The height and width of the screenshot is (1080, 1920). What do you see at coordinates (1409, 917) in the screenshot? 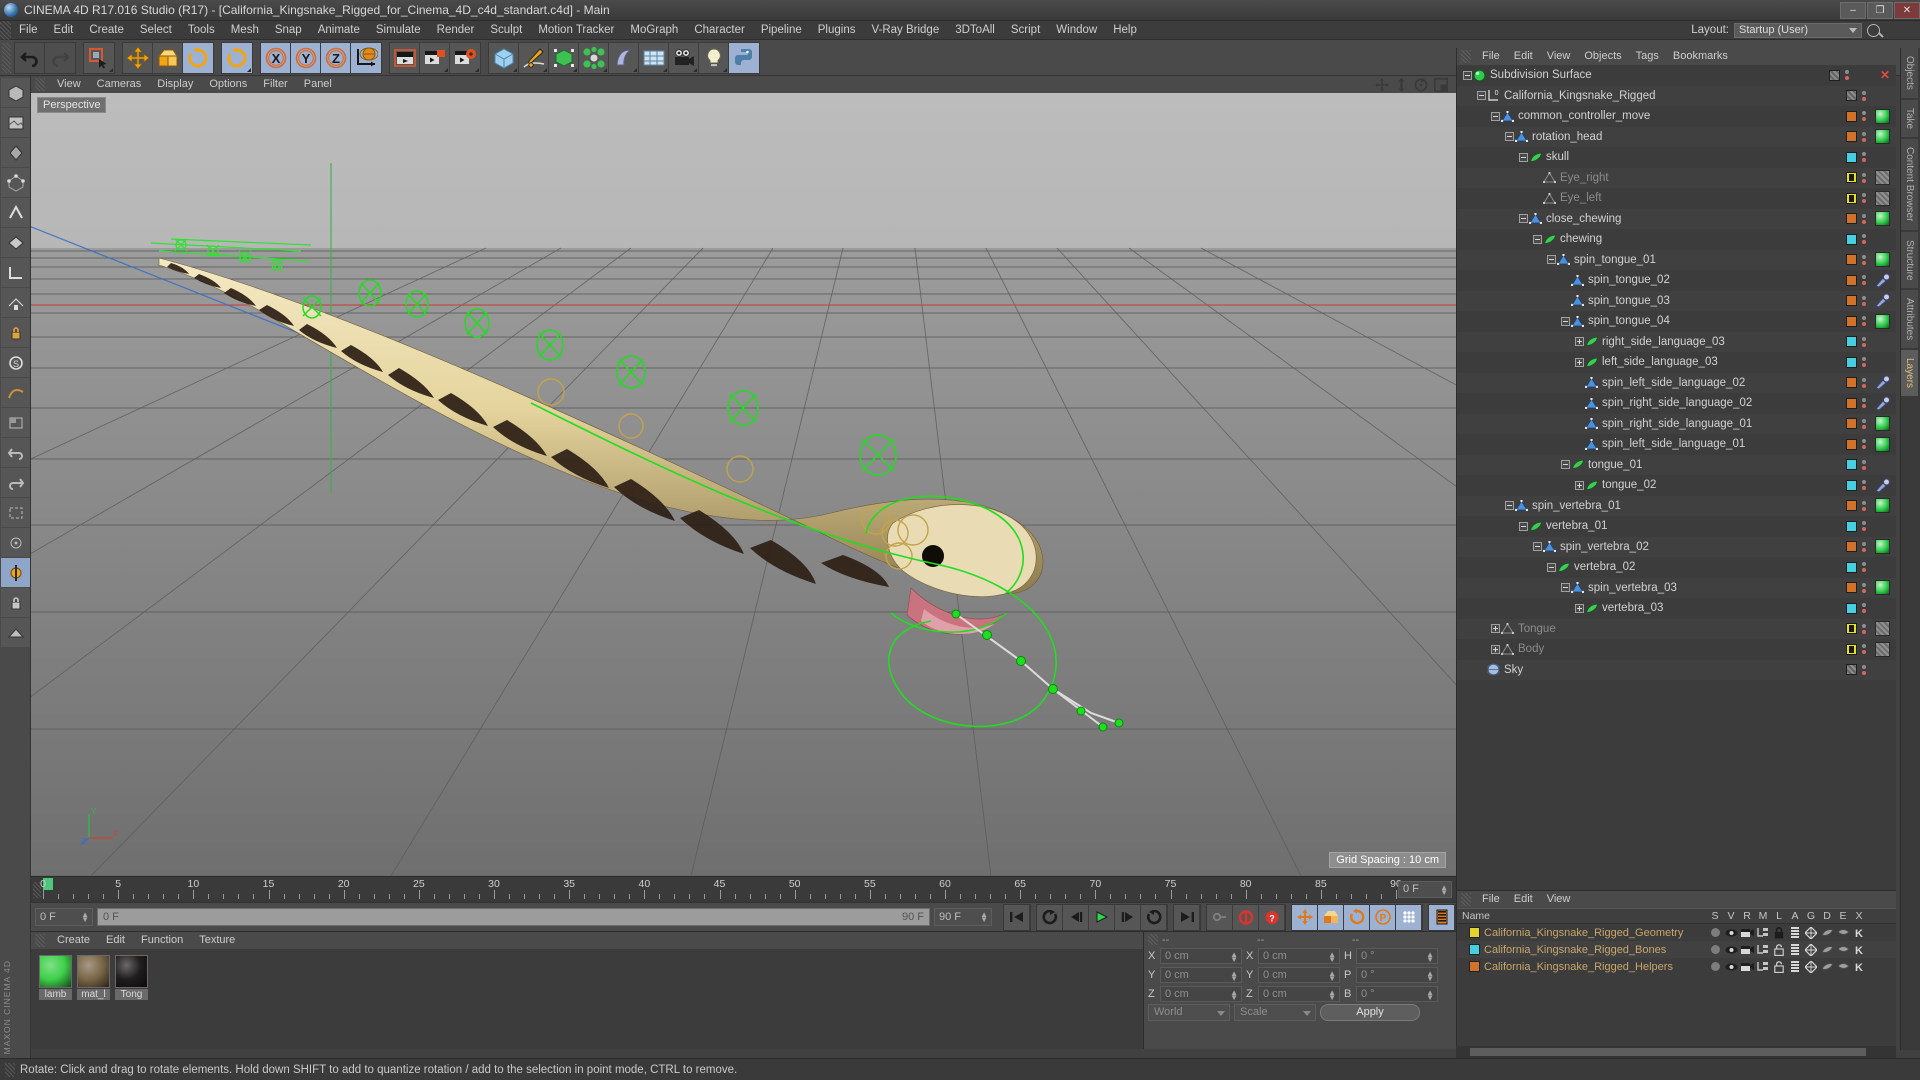
I see `key-pla-button` at bounding box center [1409, 917].